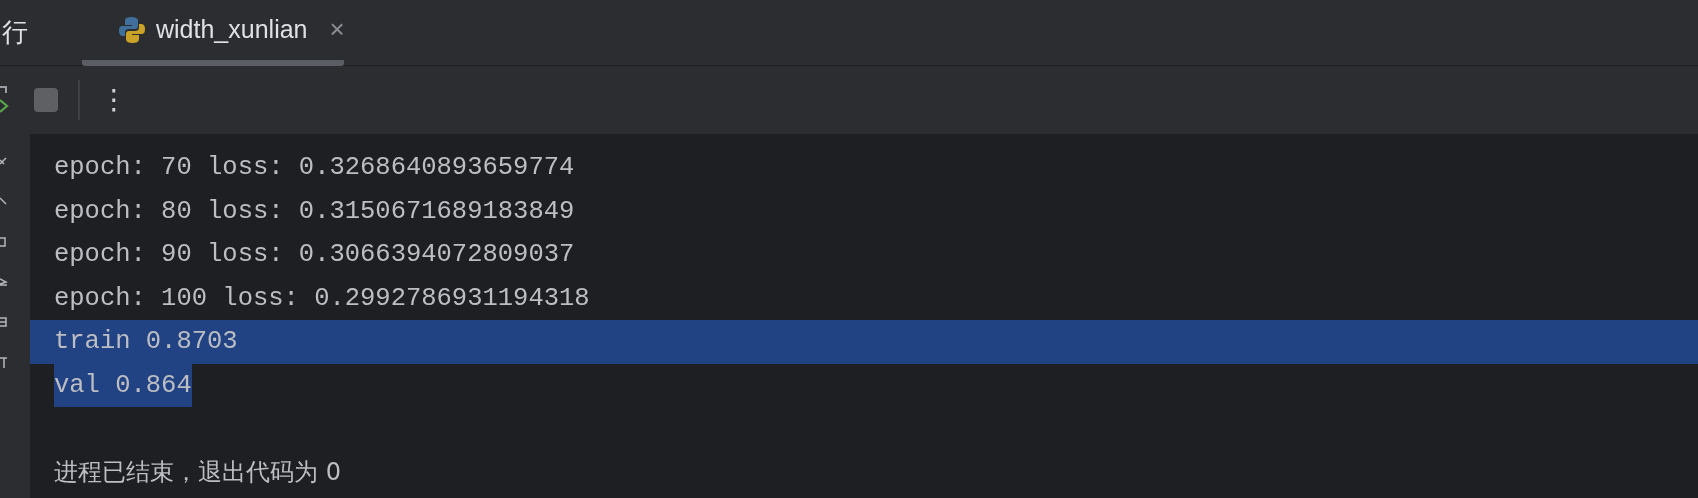  What do you see at coordinates (15, 32) in the screenshot?
I see `panel-title: 行` at bounding box center [15, 32].